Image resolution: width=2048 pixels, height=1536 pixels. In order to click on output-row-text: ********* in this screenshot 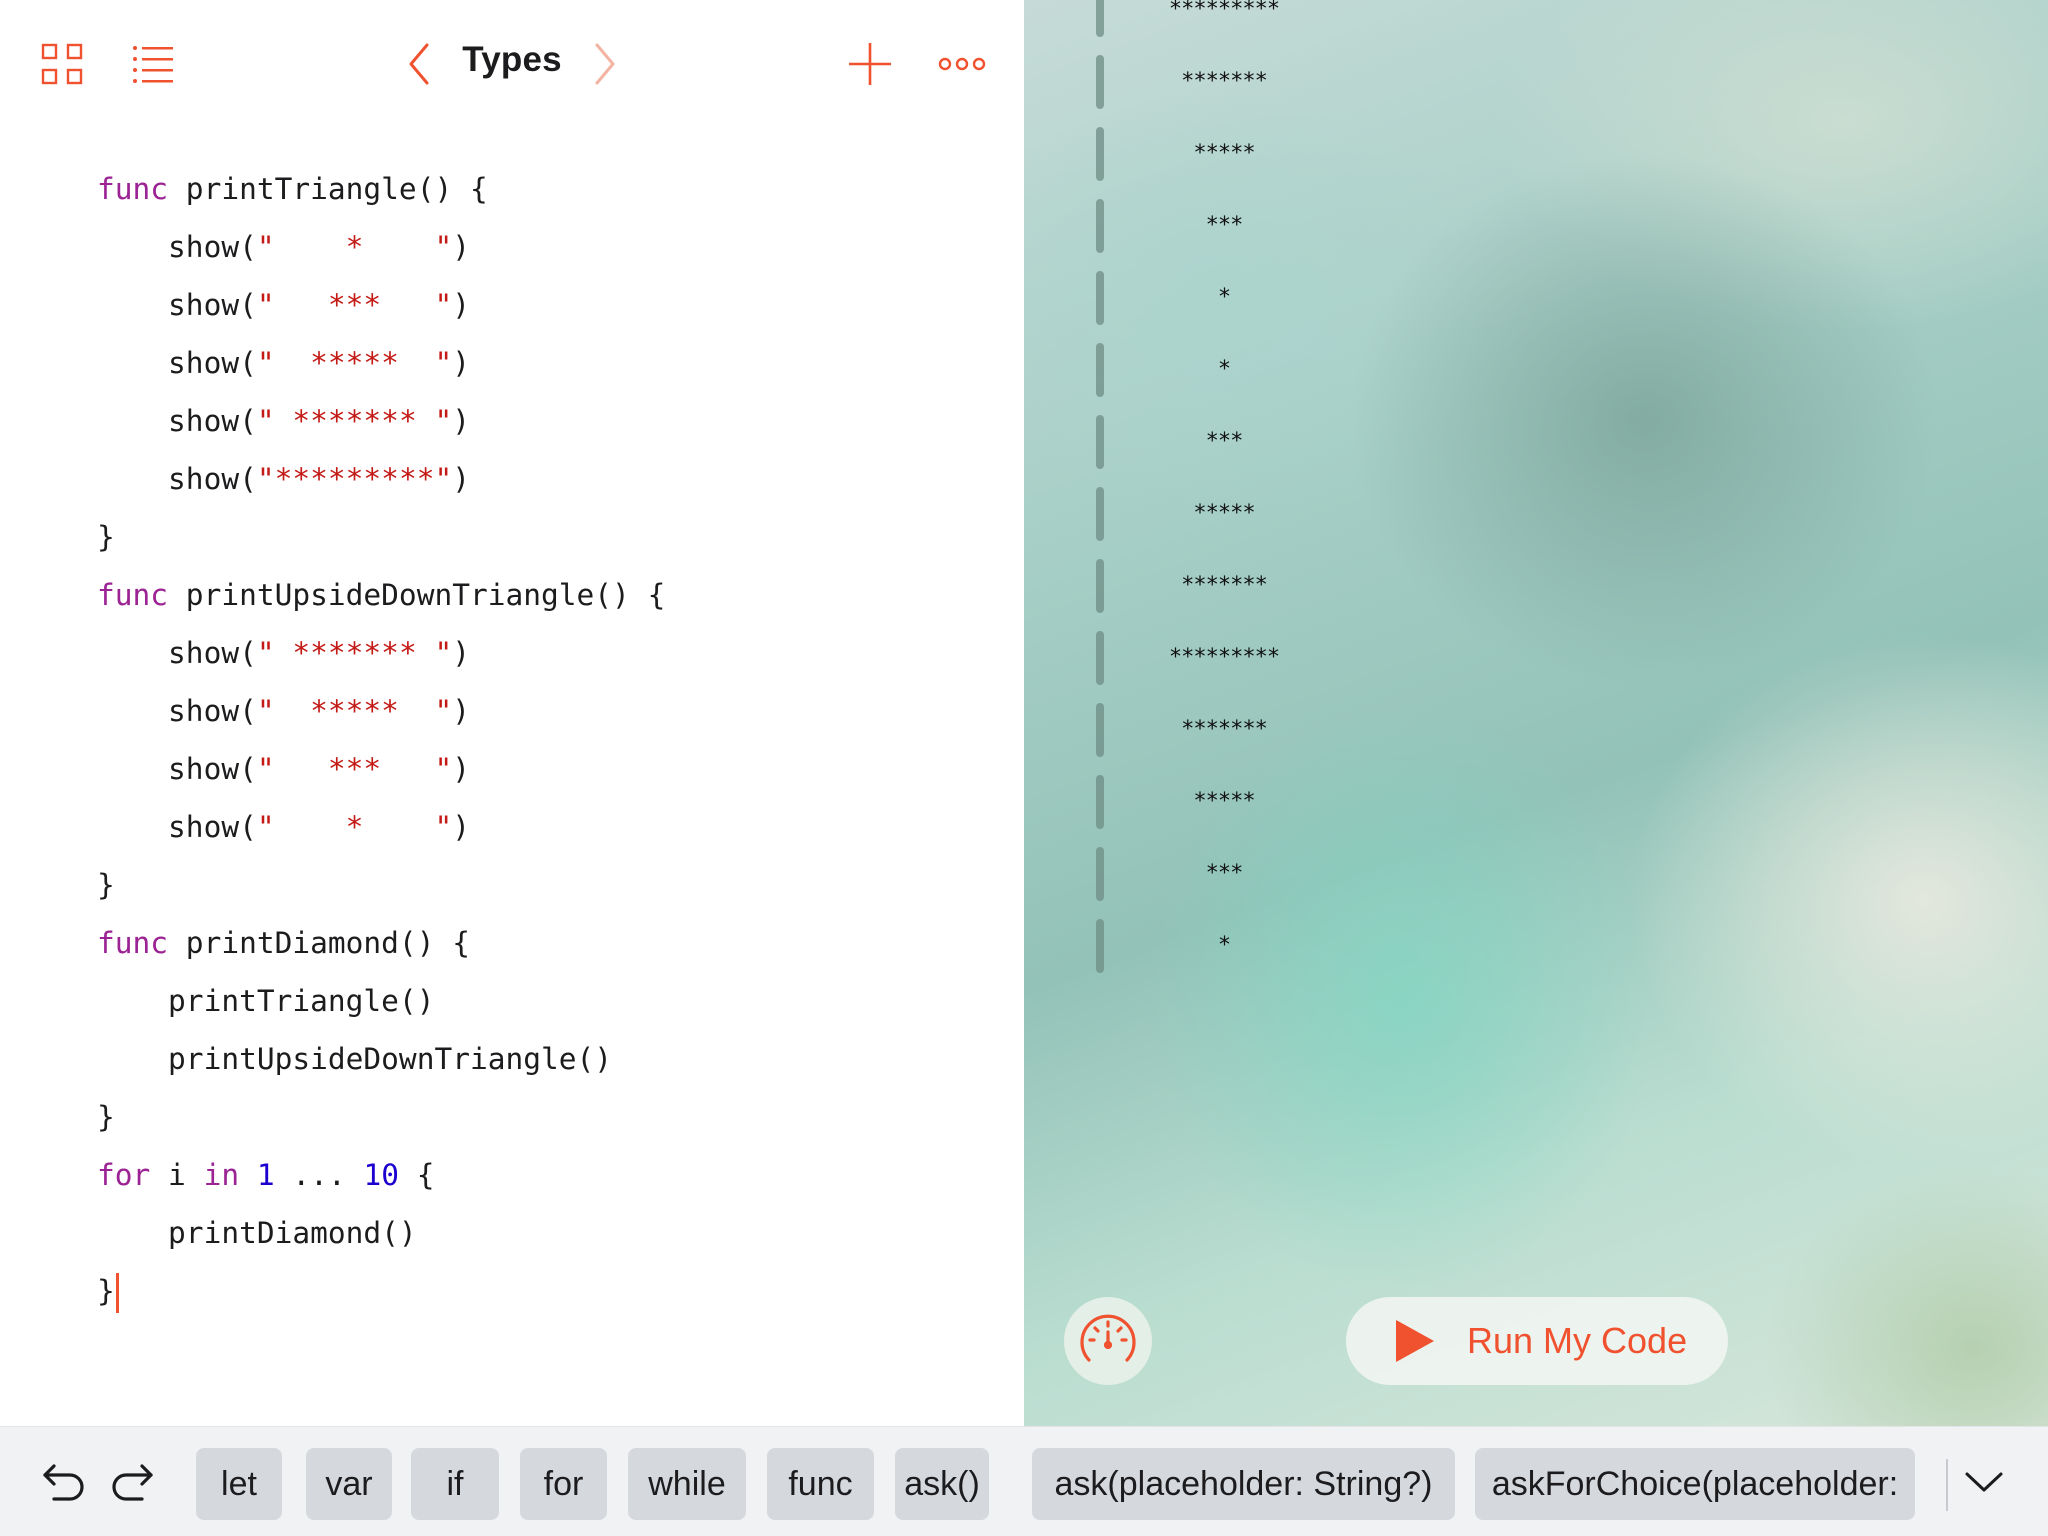, I will do `click(1224, 11)`.